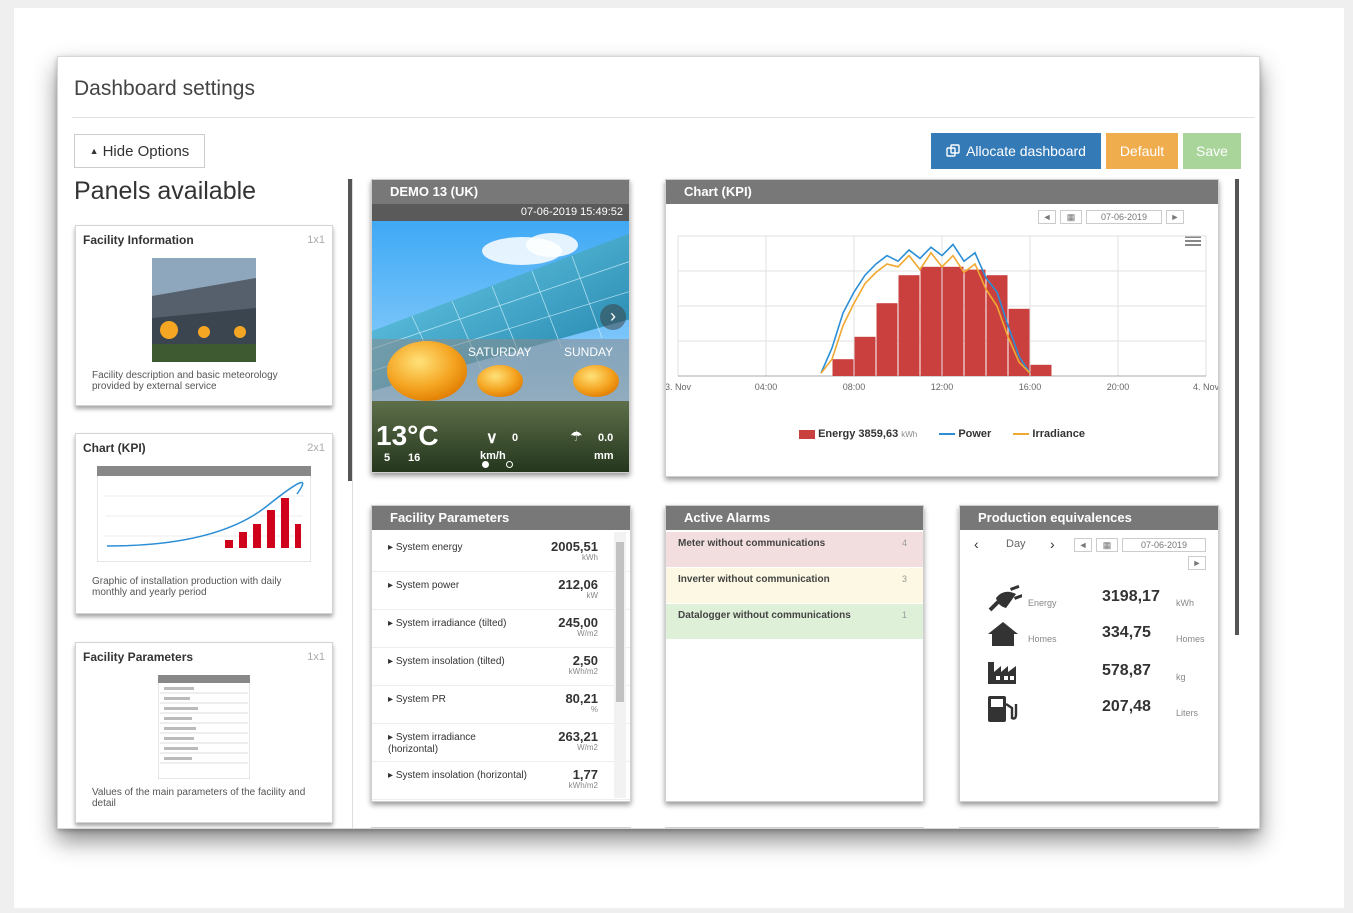 This screenshot has height=913, width=1353. Describe the element at coordinates (509, 464) in the screenshot. I see `carousel-dot` at that location.